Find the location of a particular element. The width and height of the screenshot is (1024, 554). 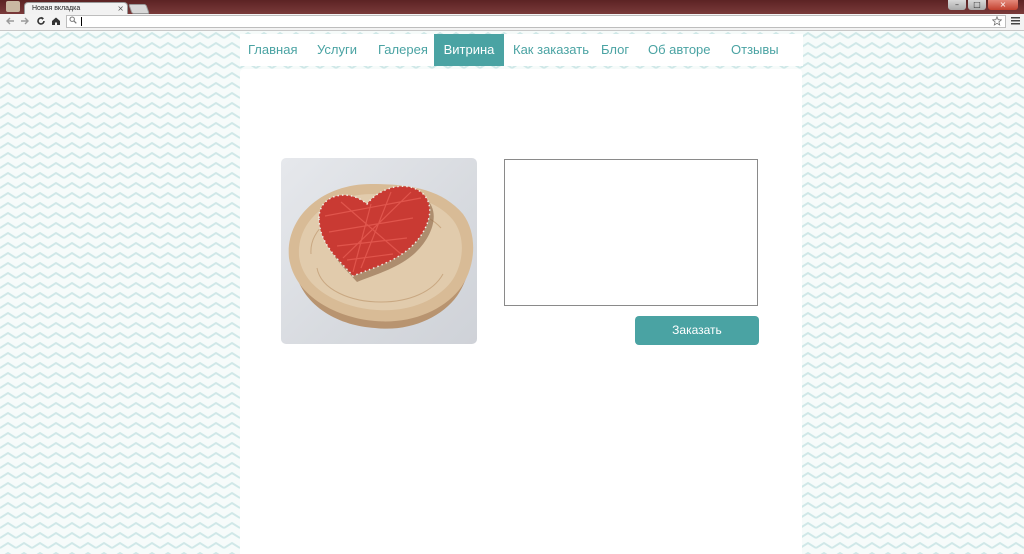

product-image is located at coordinates (379, 251).